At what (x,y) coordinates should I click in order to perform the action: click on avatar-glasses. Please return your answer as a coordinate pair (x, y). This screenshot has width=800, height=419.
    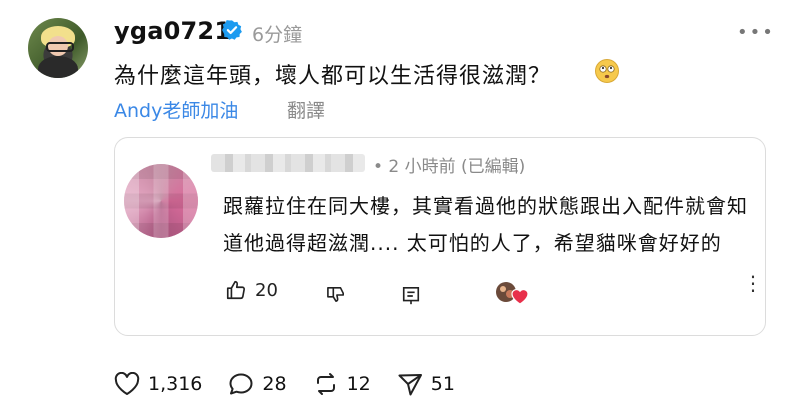
    Looking at the image, I should click on (60, 47).